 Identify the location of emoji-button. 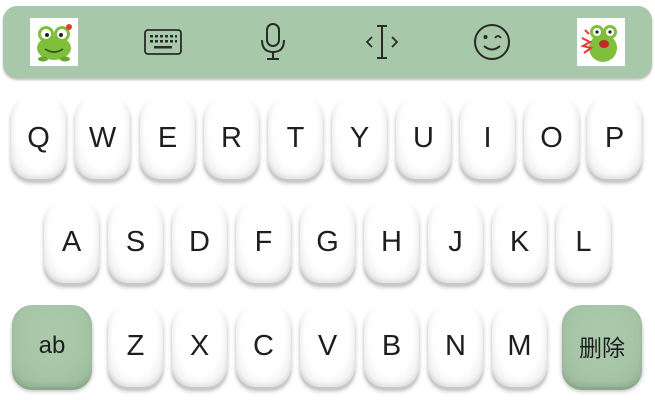
(492, 42).